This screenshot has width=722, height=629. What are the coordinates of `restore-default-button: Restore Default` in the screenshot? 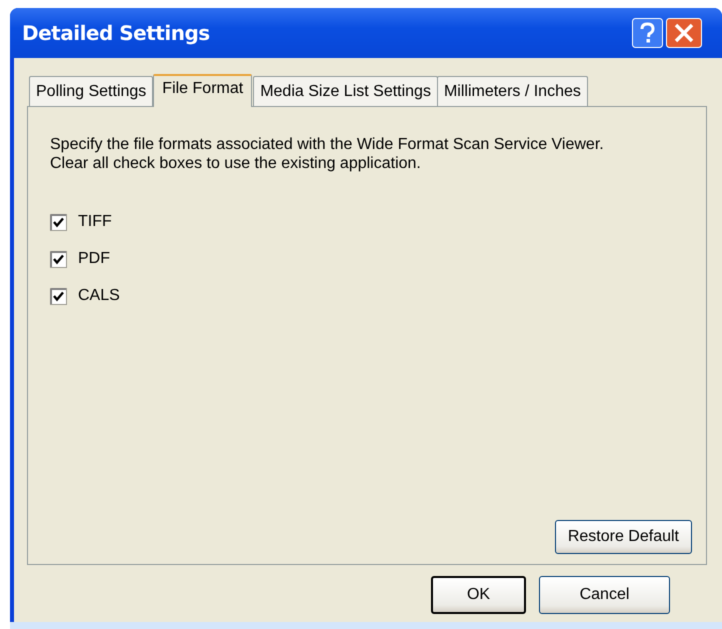 It's located at (623, 537).